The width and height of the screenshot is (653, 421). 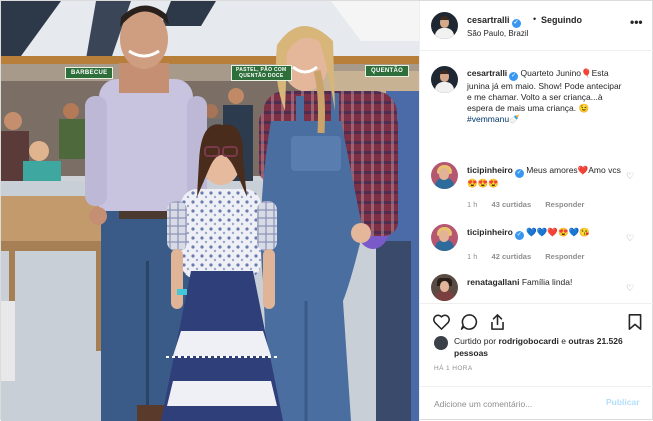 I want to click on comment-input, so click(x=514, y=404).